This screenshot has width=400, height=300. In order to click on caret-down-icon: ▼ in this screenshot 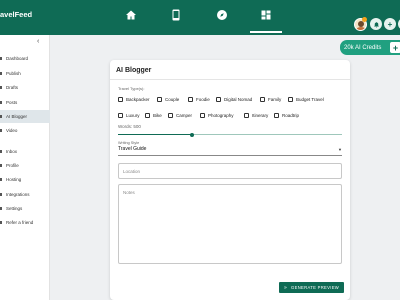, I will do `click(340, 149)`.